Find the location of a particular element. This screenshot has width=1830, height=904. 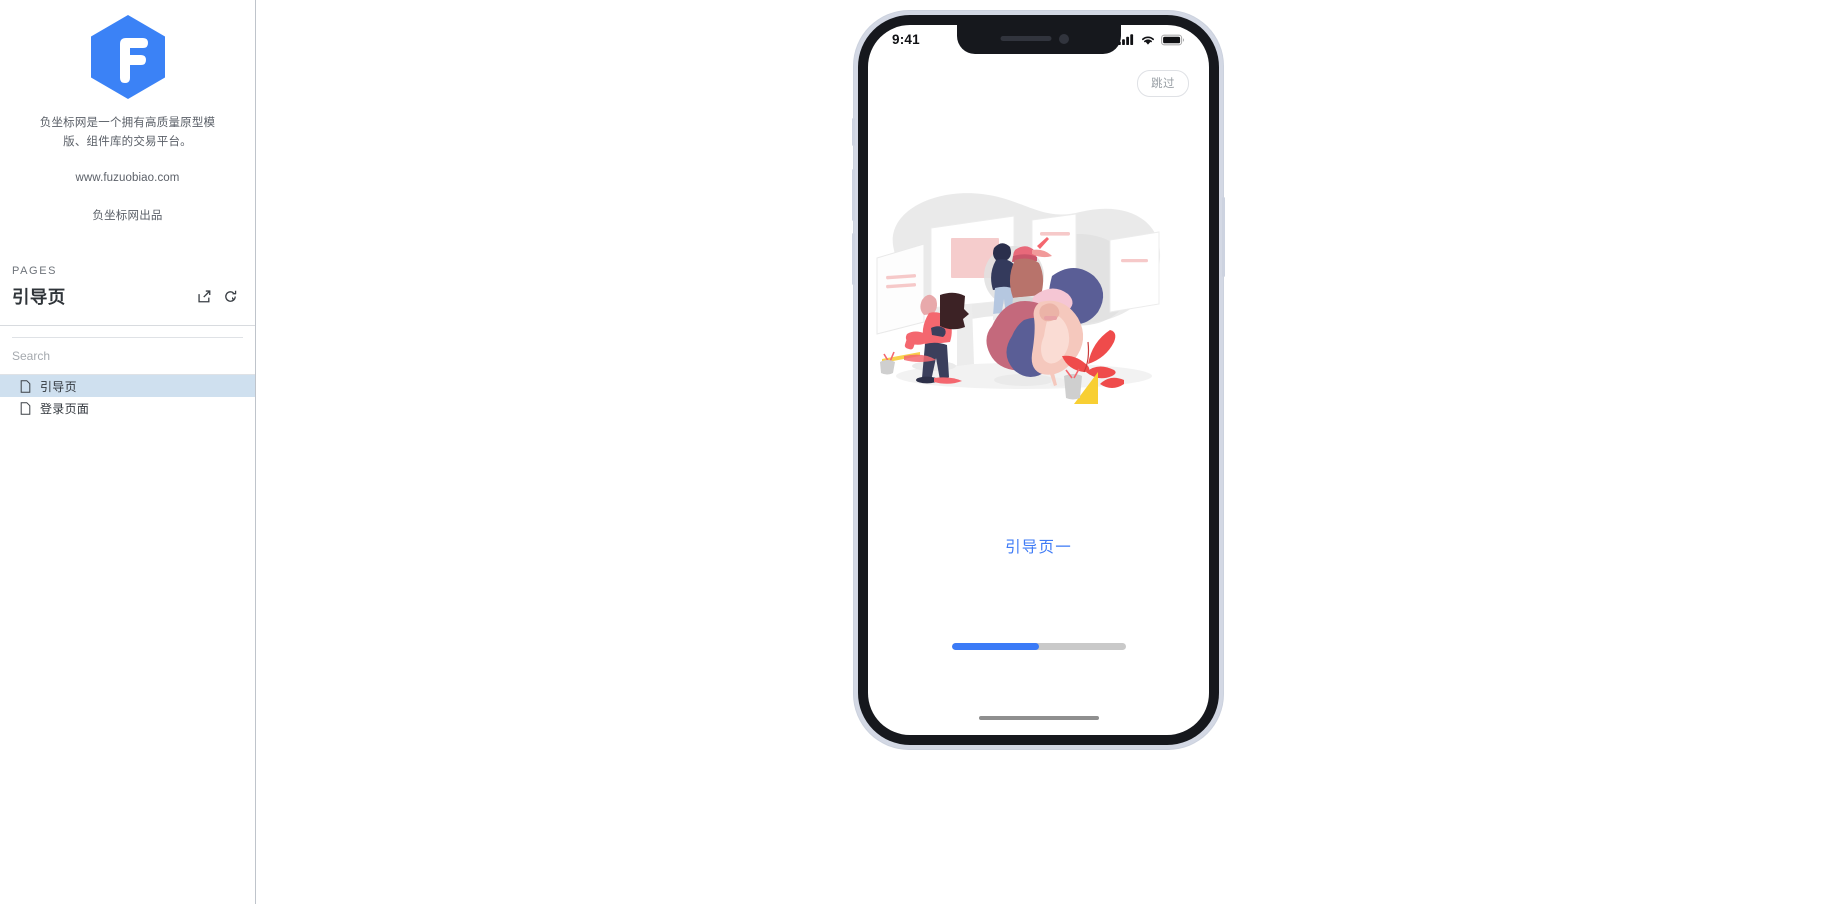

list-item-label: 登录页面 is located at coordinates (65, 408).